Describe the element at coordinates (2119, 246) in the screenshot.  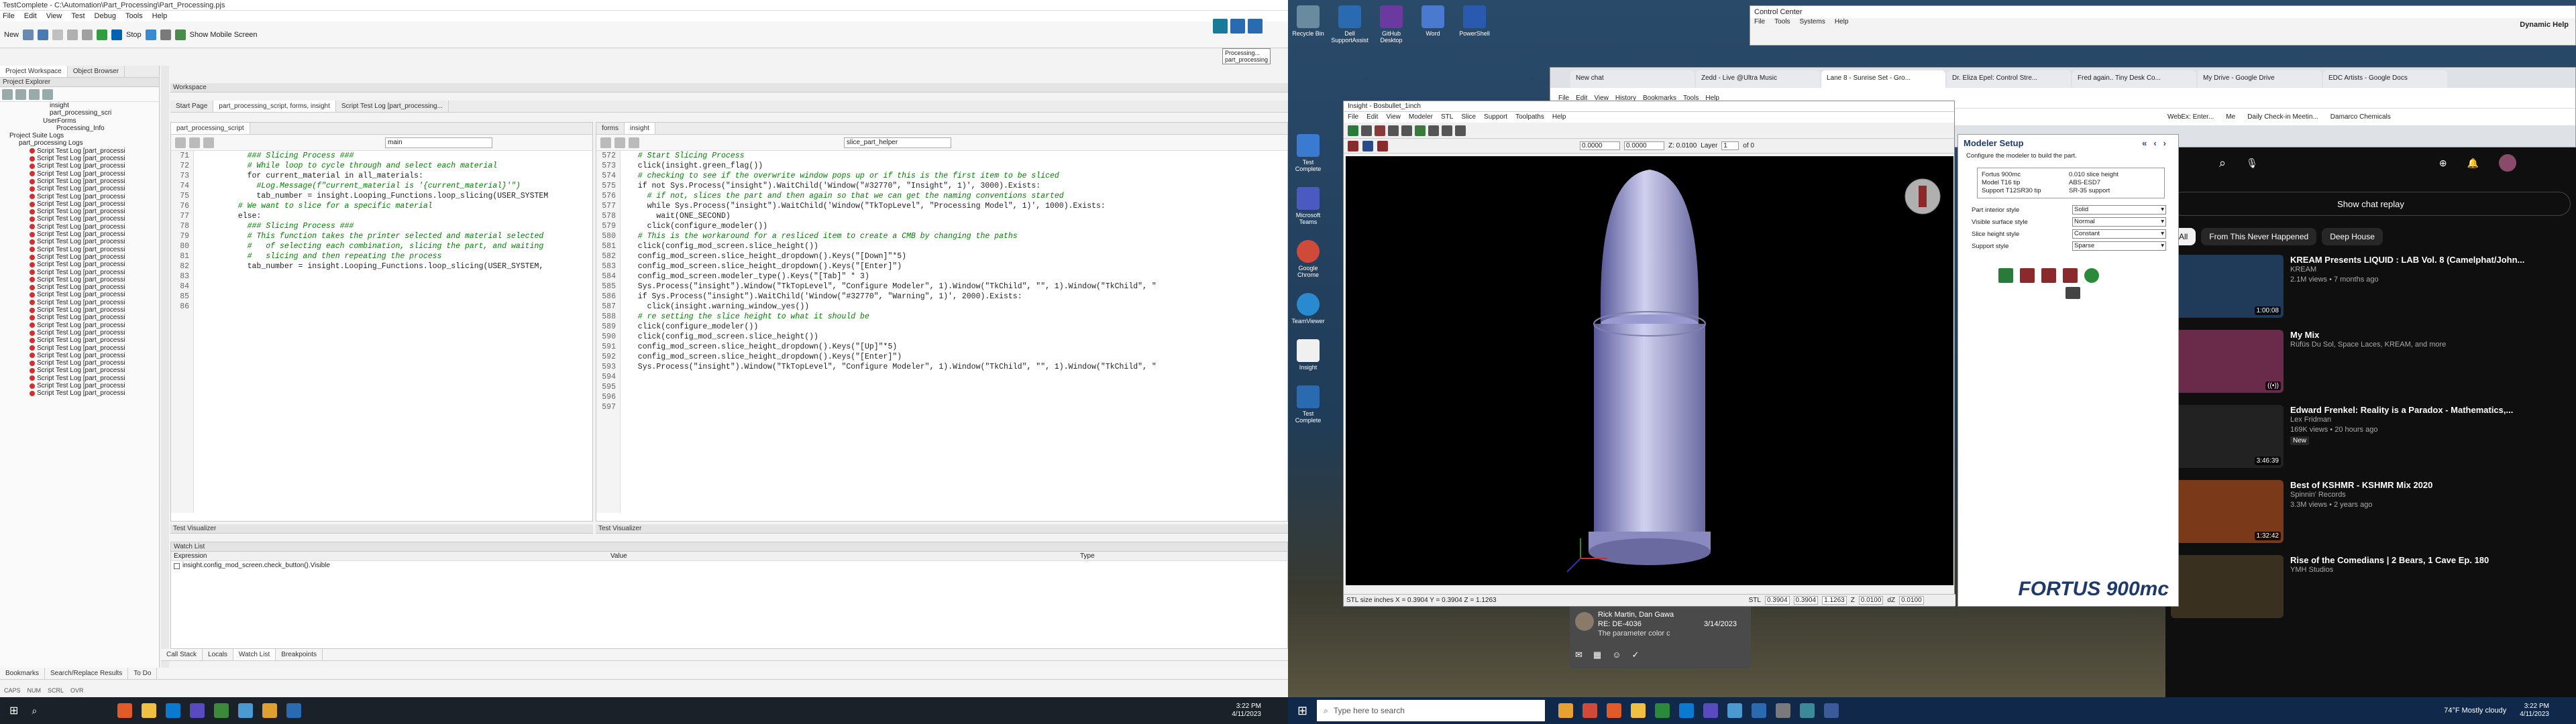
I see `field-select: Sparse ▾` at that location.